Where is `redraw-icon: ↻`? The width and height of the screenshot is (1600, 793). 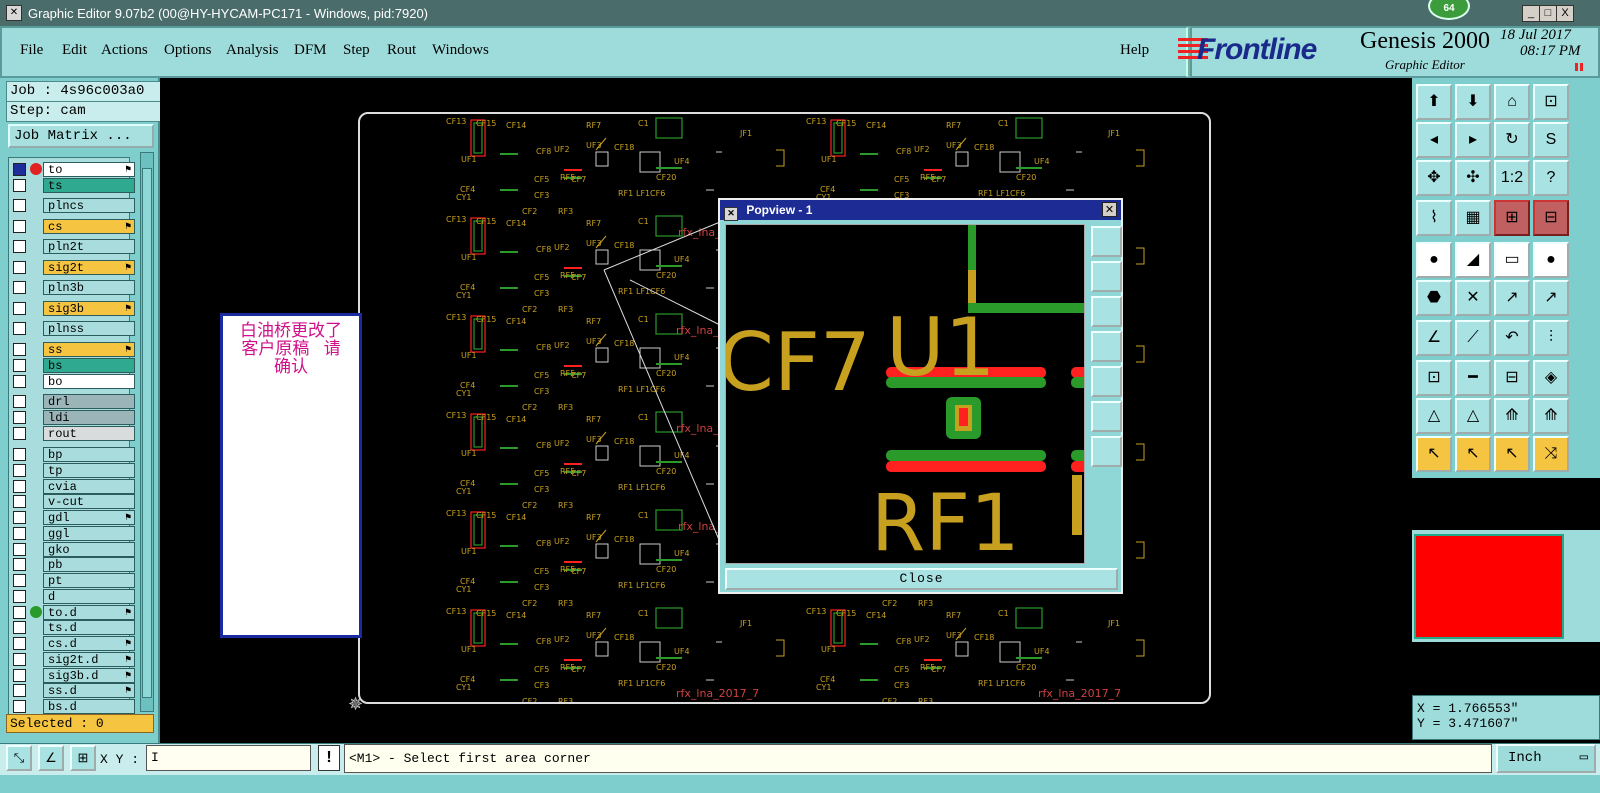 redraw-icon: ↻ is located at coordinates (1512, 140).